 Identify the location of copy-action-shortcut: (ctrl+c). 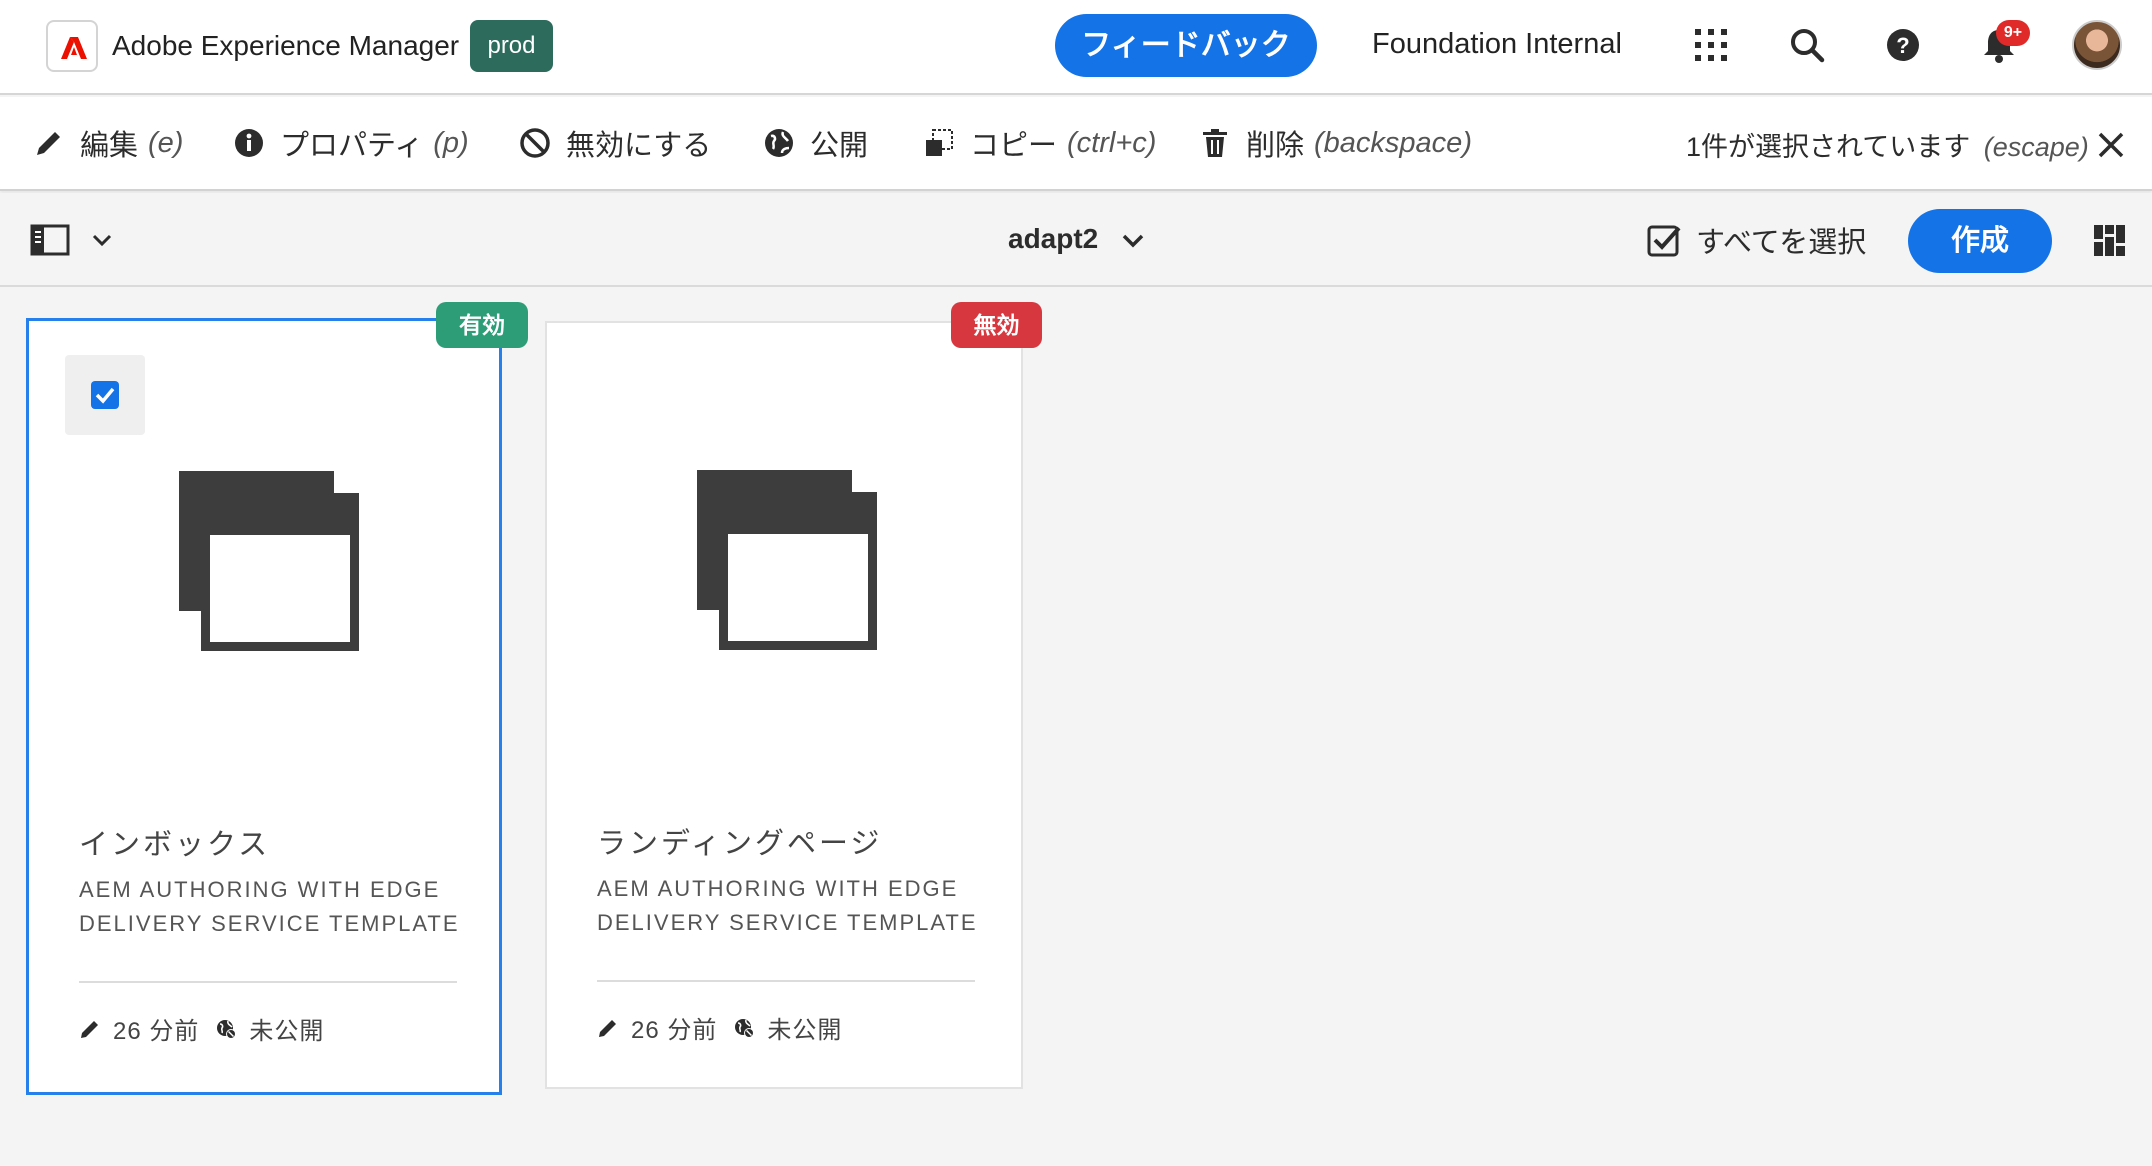
(1112, 142).